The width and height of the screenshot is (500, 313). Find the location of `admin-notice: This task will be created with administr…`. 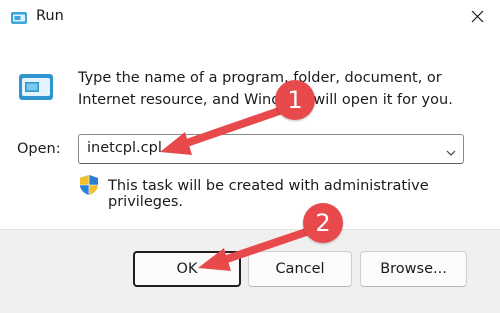

admin-notice: This task will be created with administr… is located at coordinates (268, 194).